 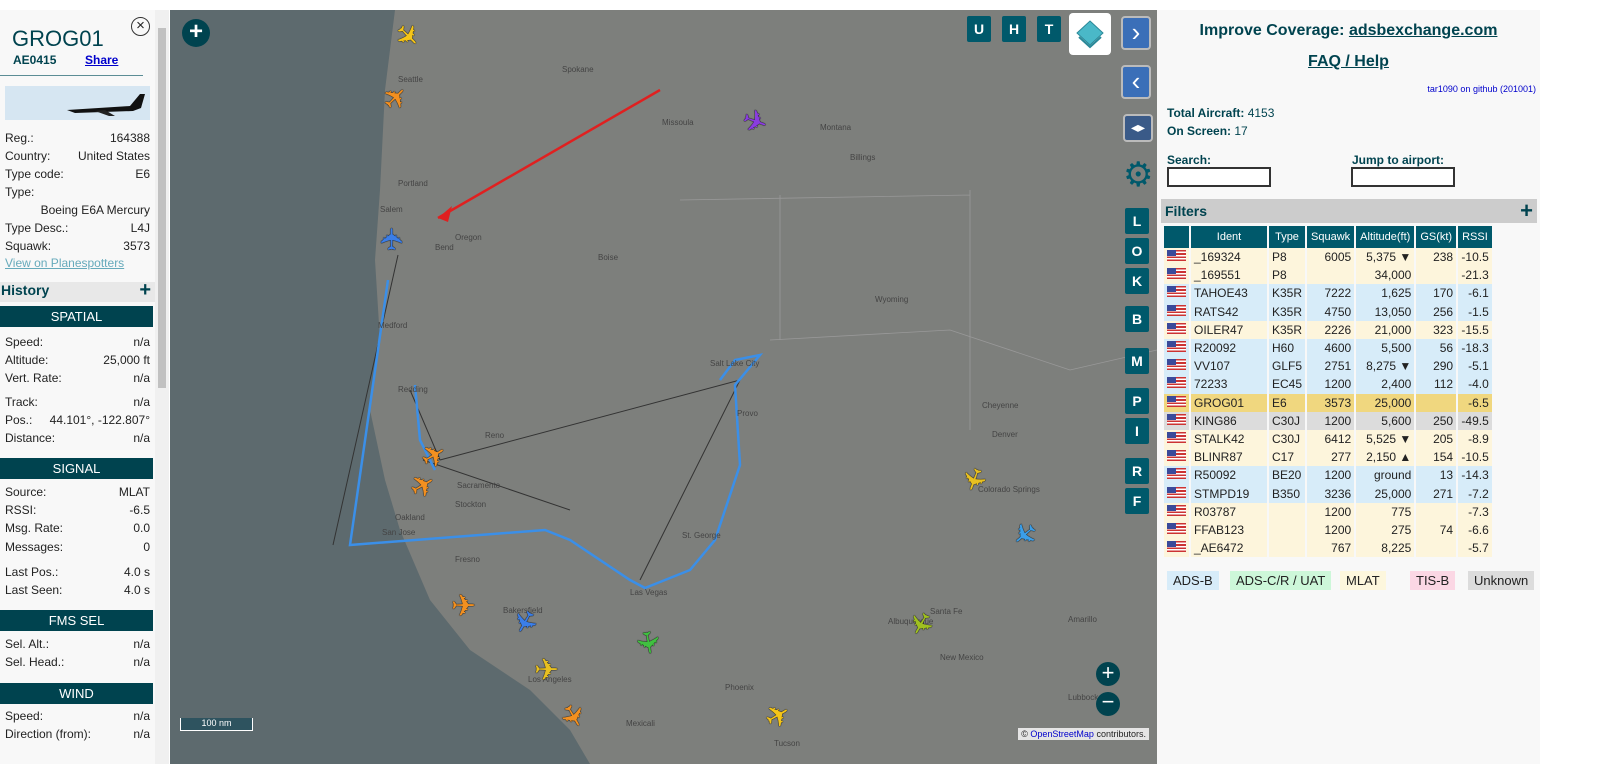 I want to click on layer-b-button: B, so click(x=1137, y=319).